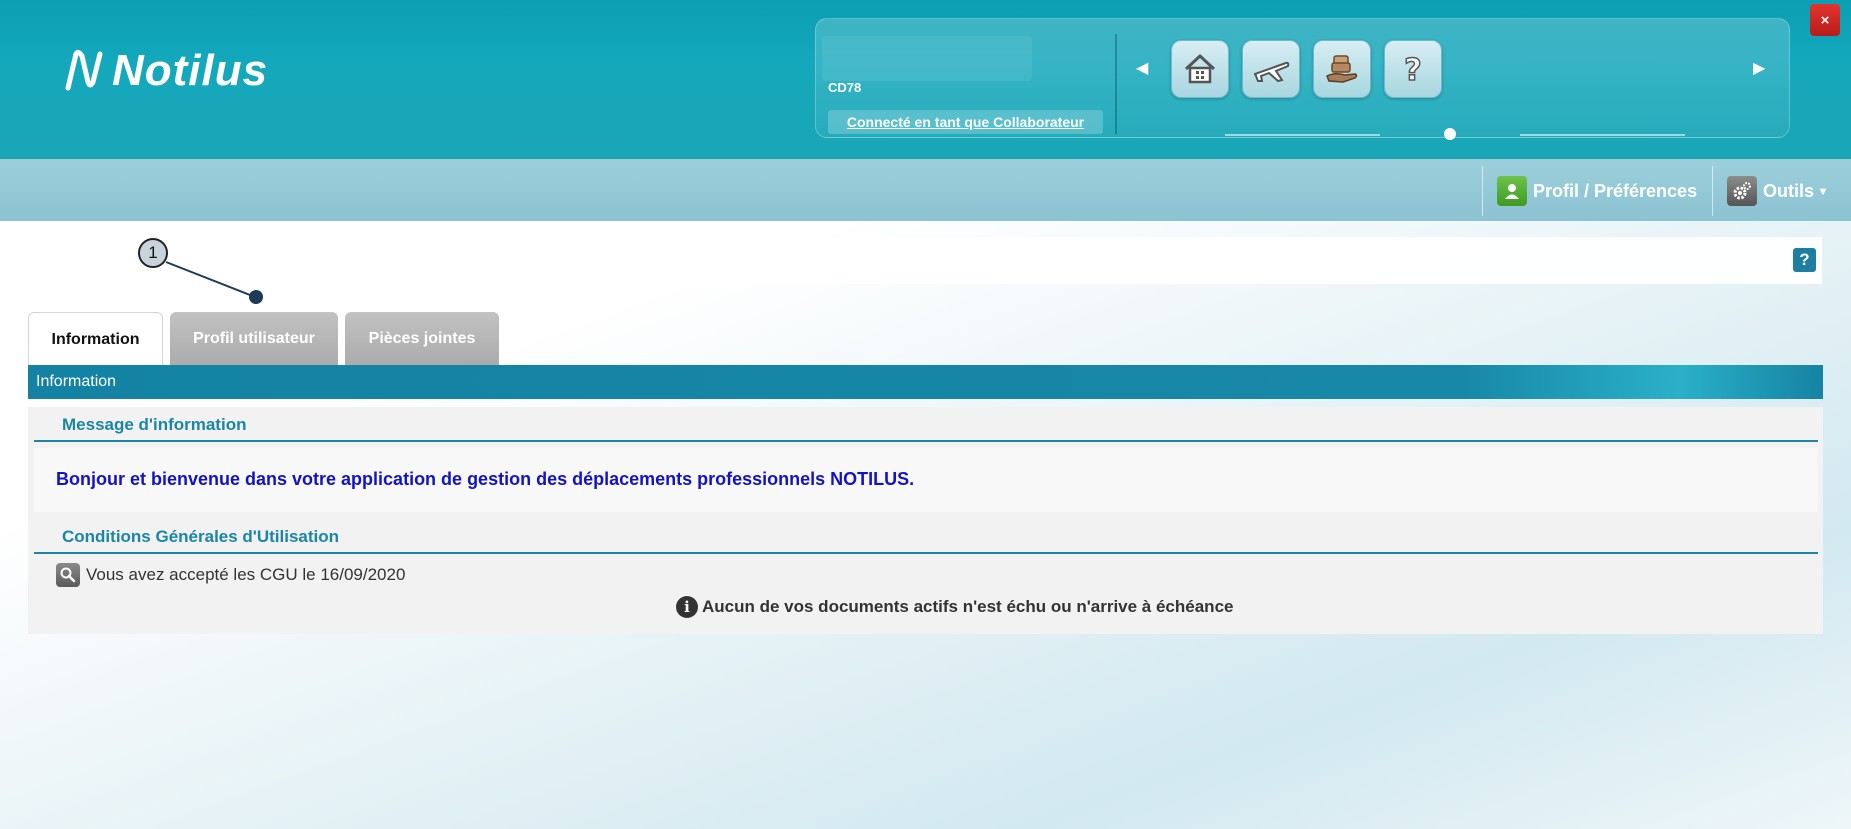 The width and height of the screenshot is (1851, 829). Describe the element at coordinates (1823, 191) in the screenshot. I see `chevron-down-icon: ▾` at that location.